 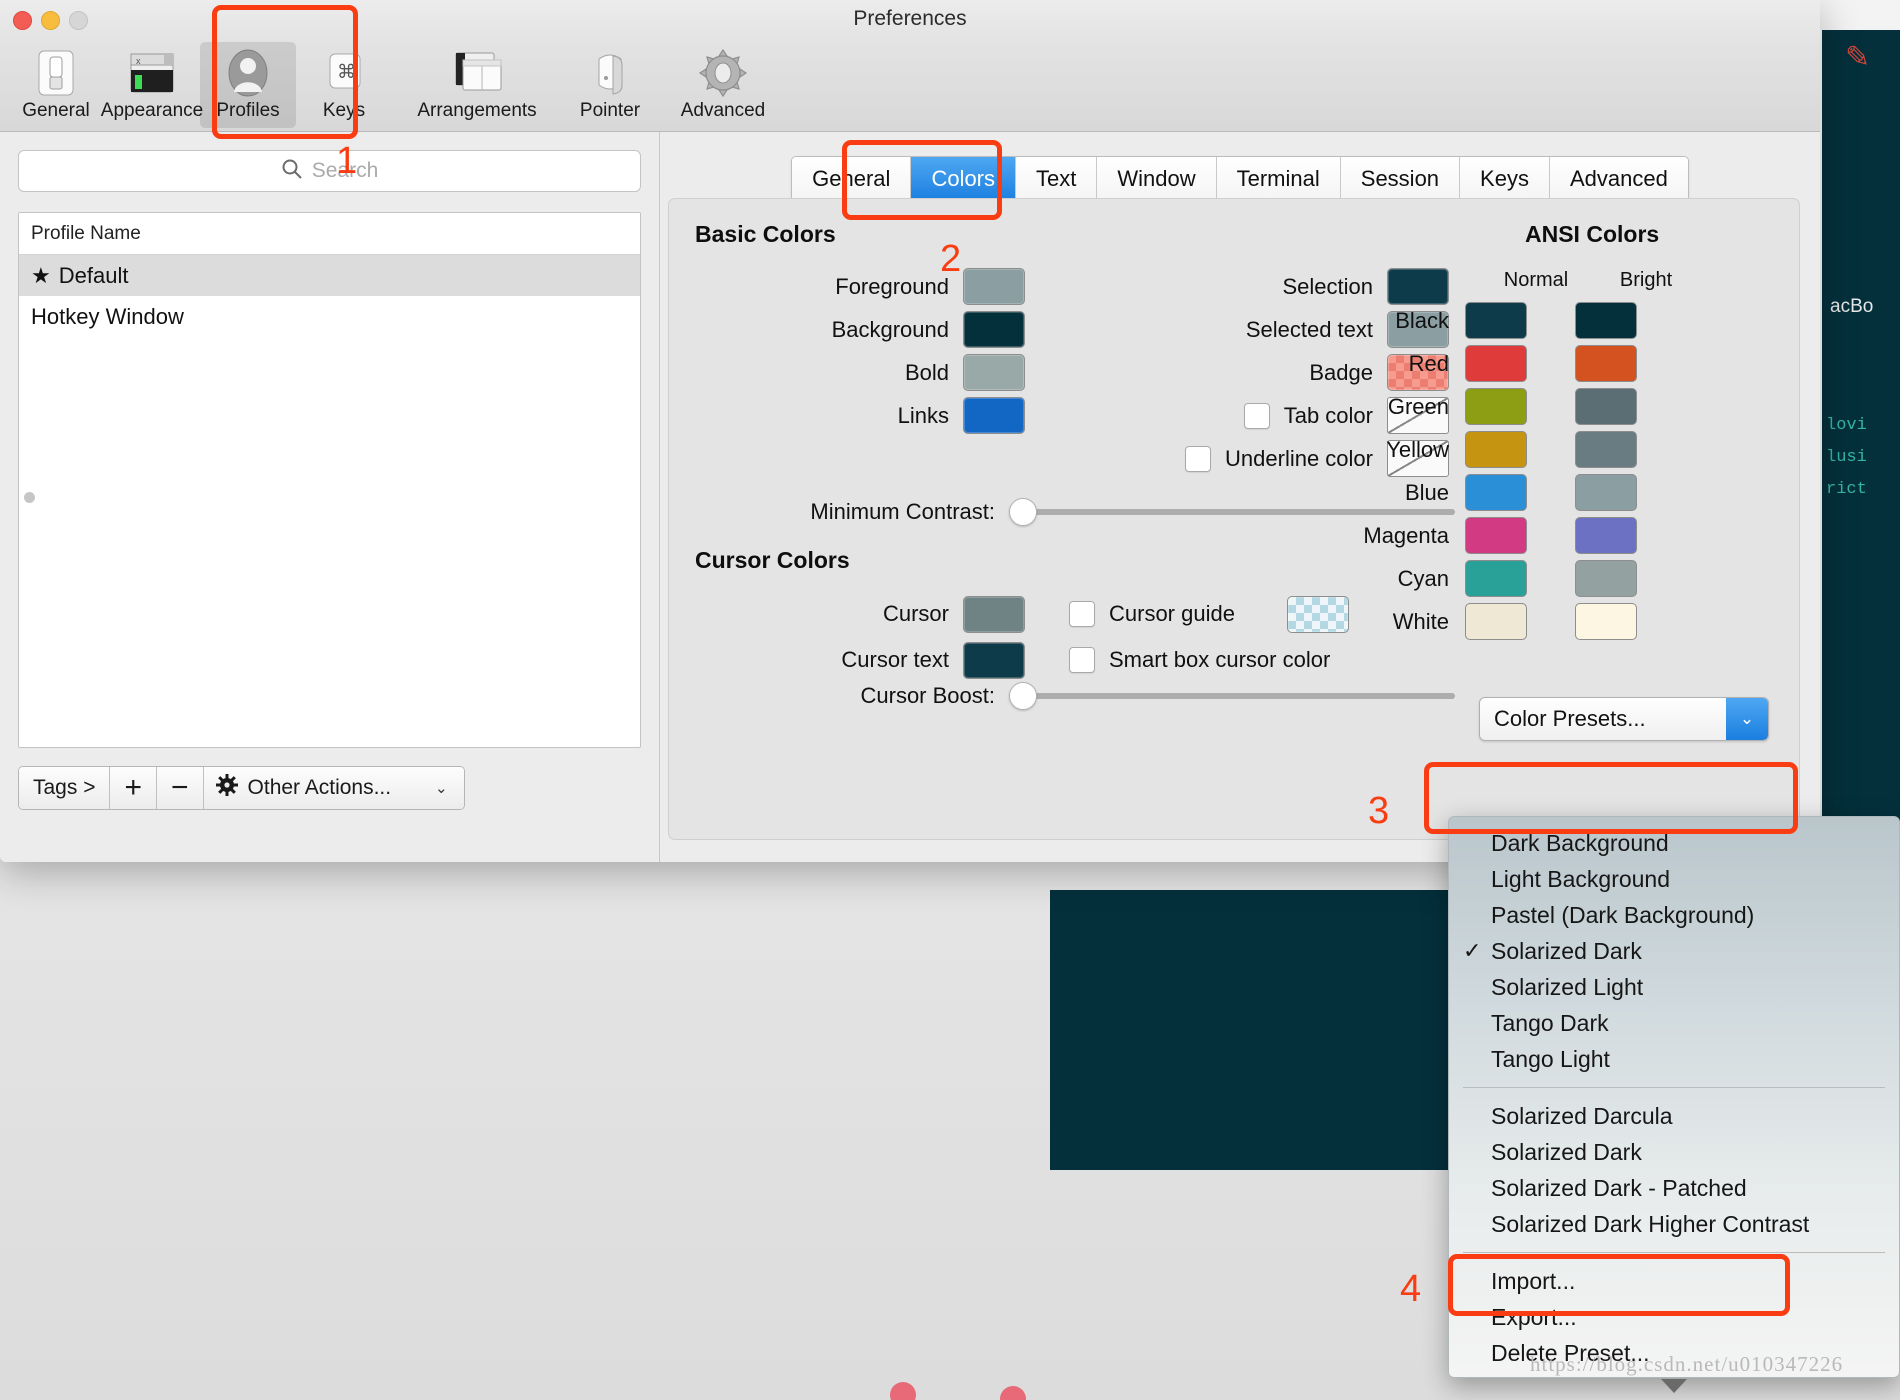 I want to click on menu-item-label: Tango Light, so click(x=1550, y=1058).